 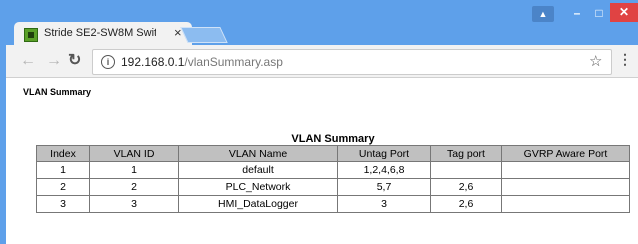 What do you see at coordinates (384, 187) in the screenshot?
I see `cell-untag-port: 5,7` at bounding box center [384, 187].